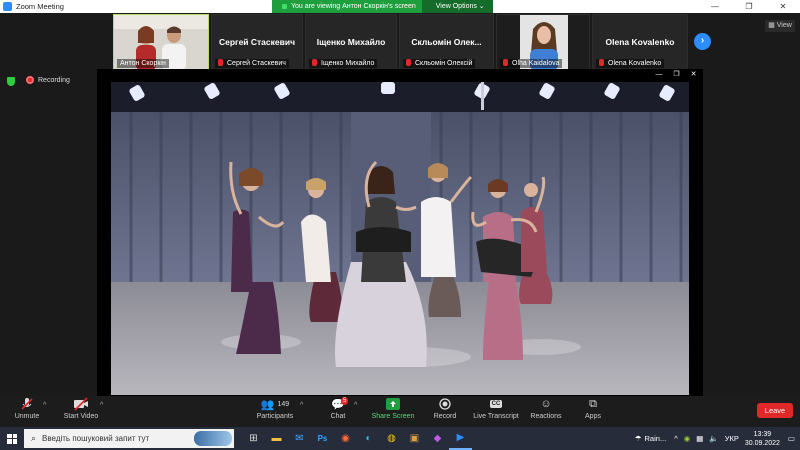 The height and width of the screenshot is (450, 800). What do you see at coordinates (699, 438) in the screenshot?
I see `network-icon: ▦` at bounding box center [699, 438].